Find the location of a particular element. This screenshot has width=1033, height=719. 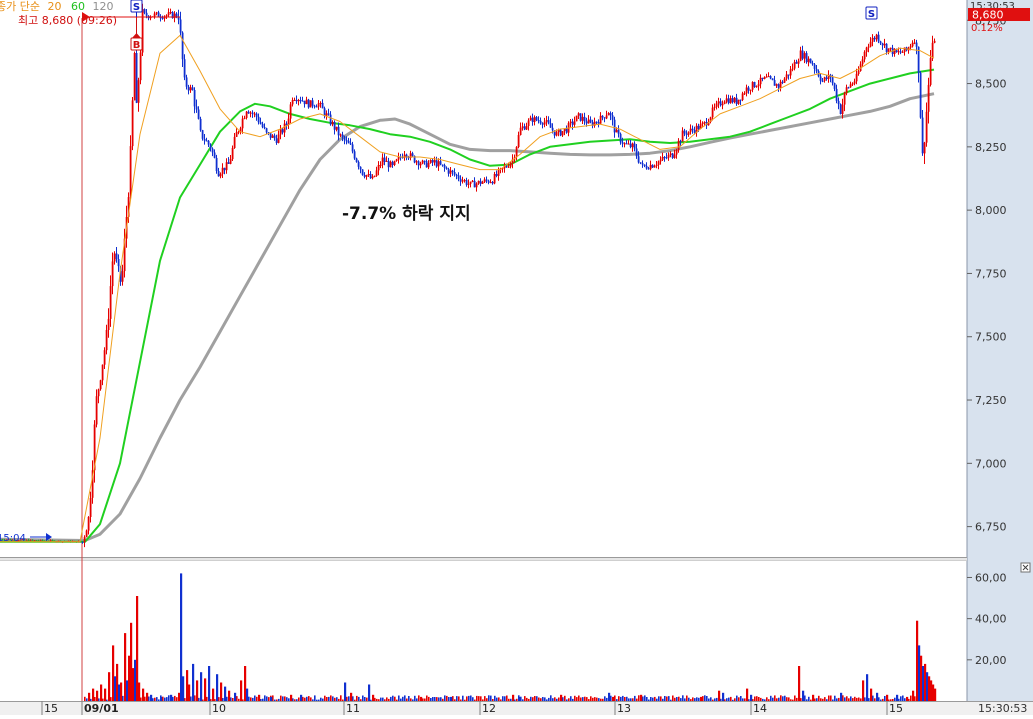

volume-tick-label: 60,00 is located at coordinates (991, 578).